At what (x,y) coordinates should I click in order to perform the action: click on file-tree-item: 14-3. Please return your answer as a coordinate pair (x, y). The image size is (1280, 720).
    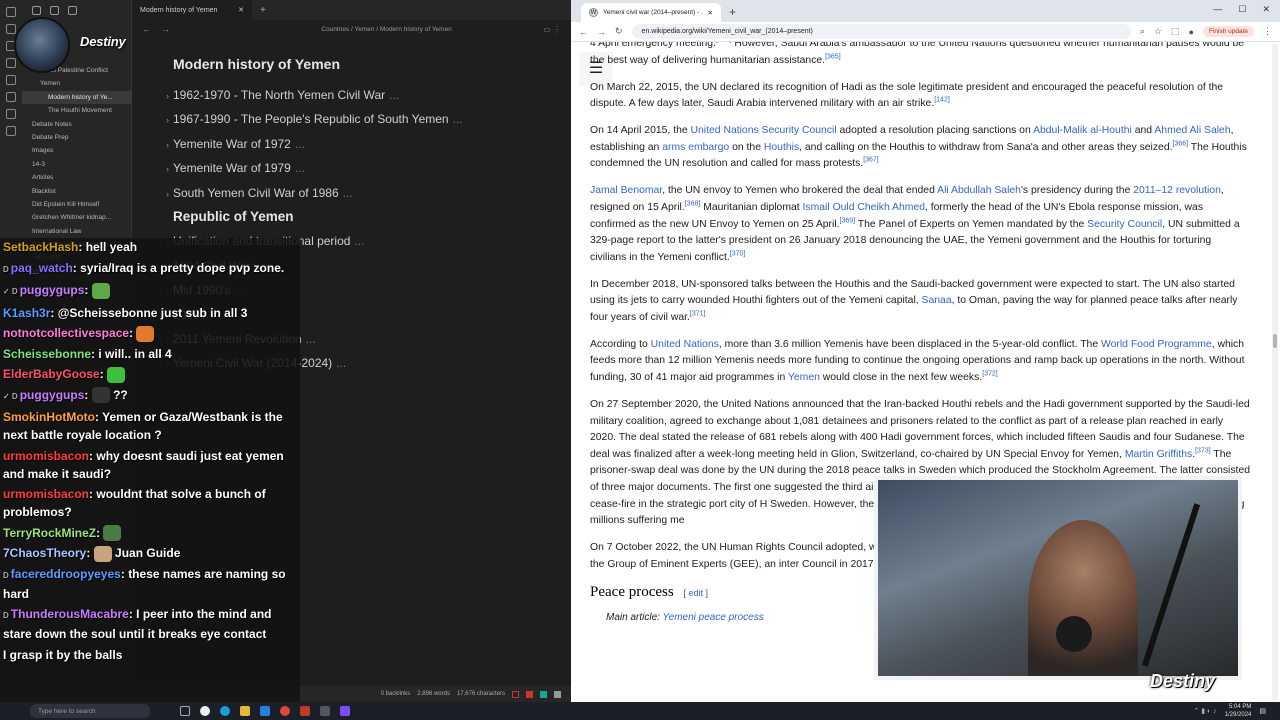
    Looking at the image, I should click on (77, 164).